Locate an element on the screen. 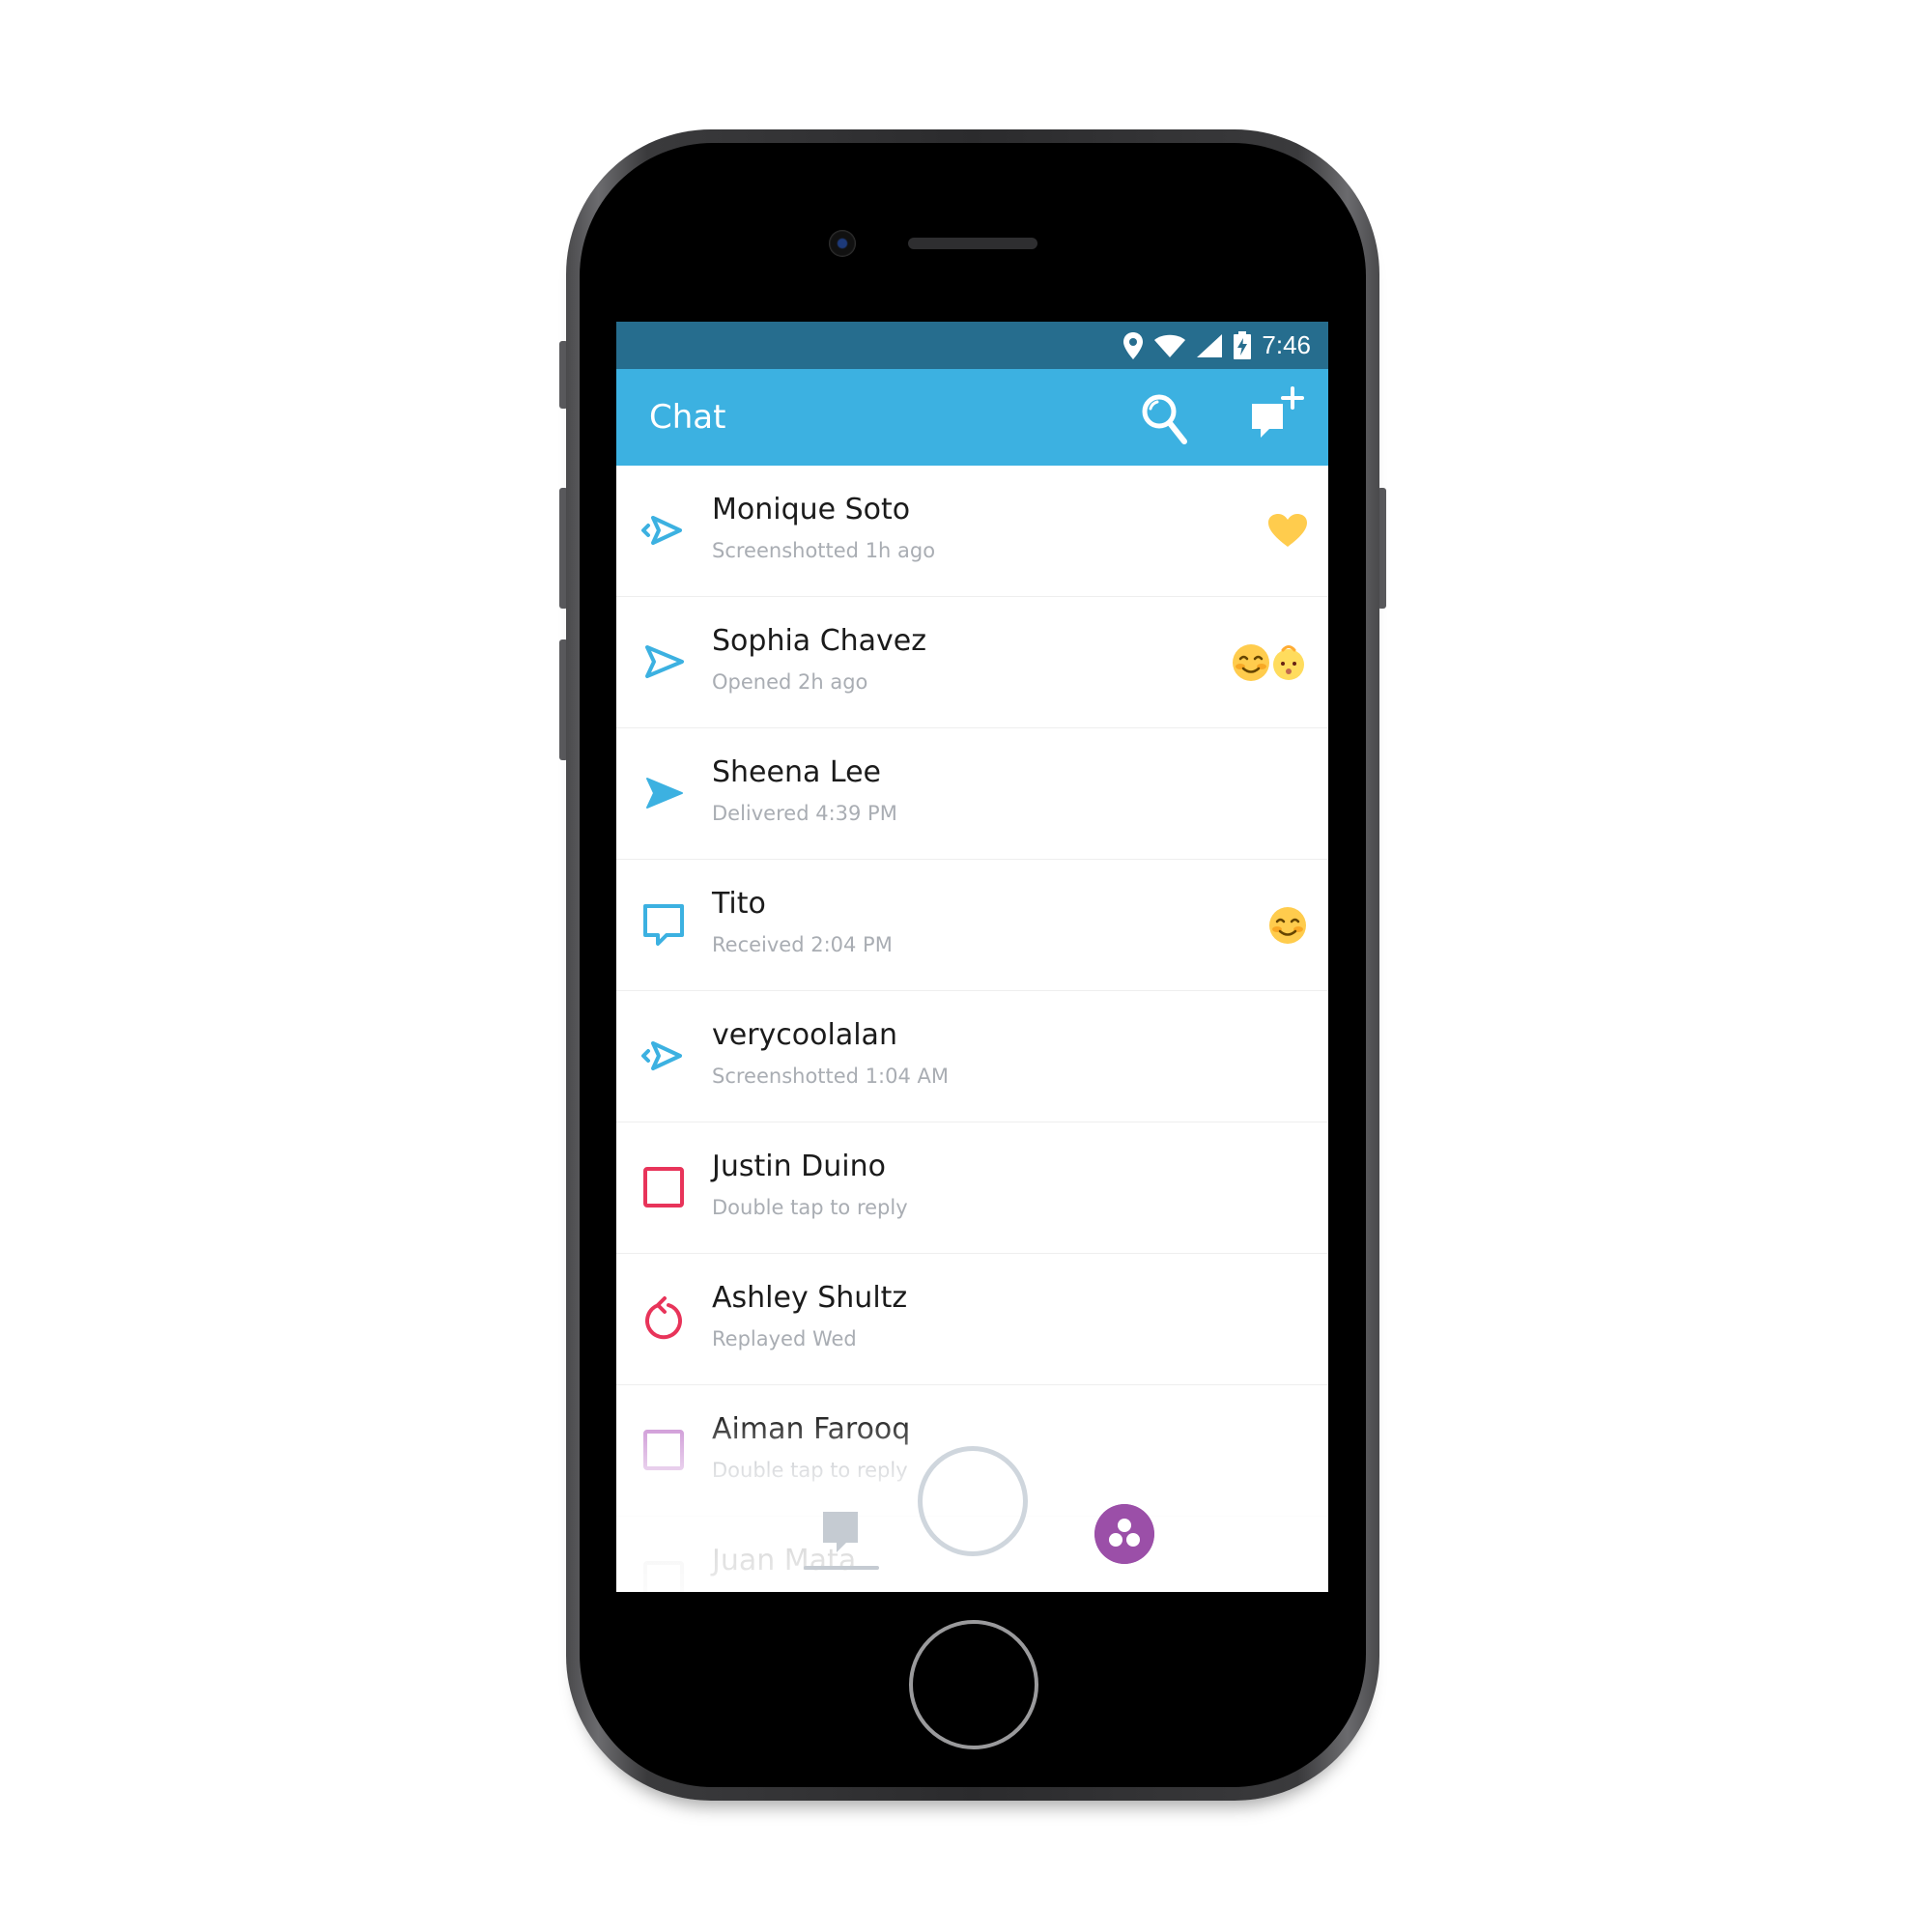 The image size is (1932, 1932). status-icons: 7:46 is located at coordinates (1216, 345).